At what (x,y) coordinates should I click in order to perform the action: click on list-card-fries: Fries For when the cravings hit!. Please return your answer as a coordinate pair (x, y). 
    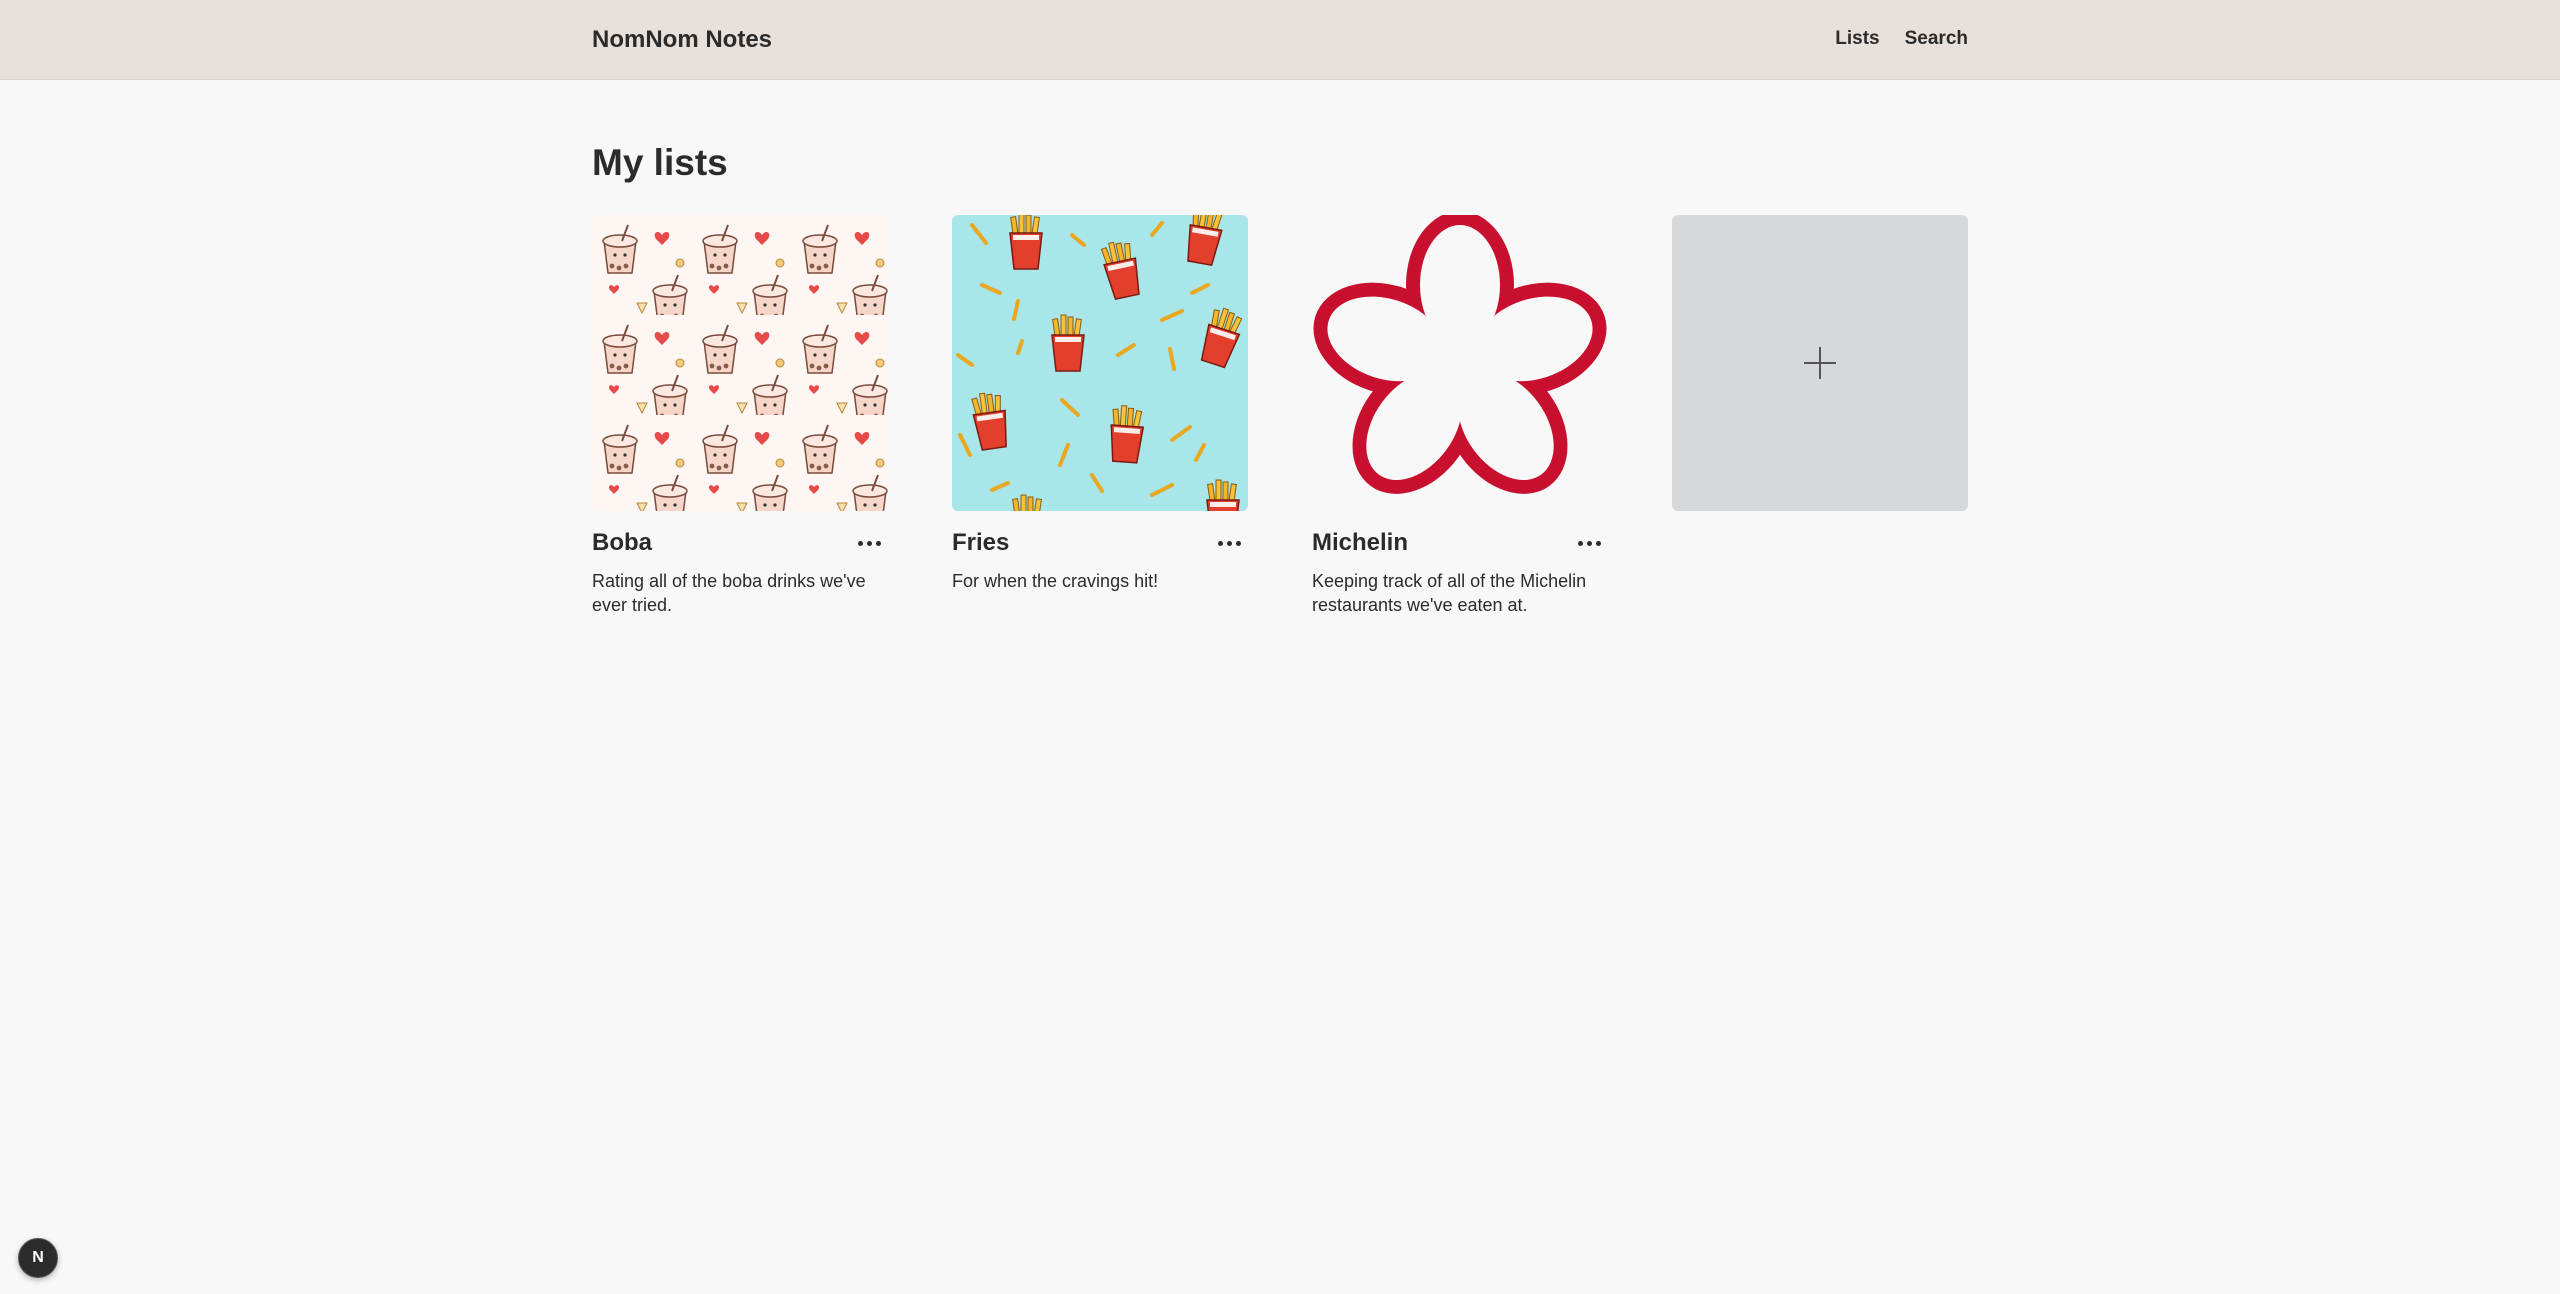
    Looking at the image, I should click on (1100, 404).